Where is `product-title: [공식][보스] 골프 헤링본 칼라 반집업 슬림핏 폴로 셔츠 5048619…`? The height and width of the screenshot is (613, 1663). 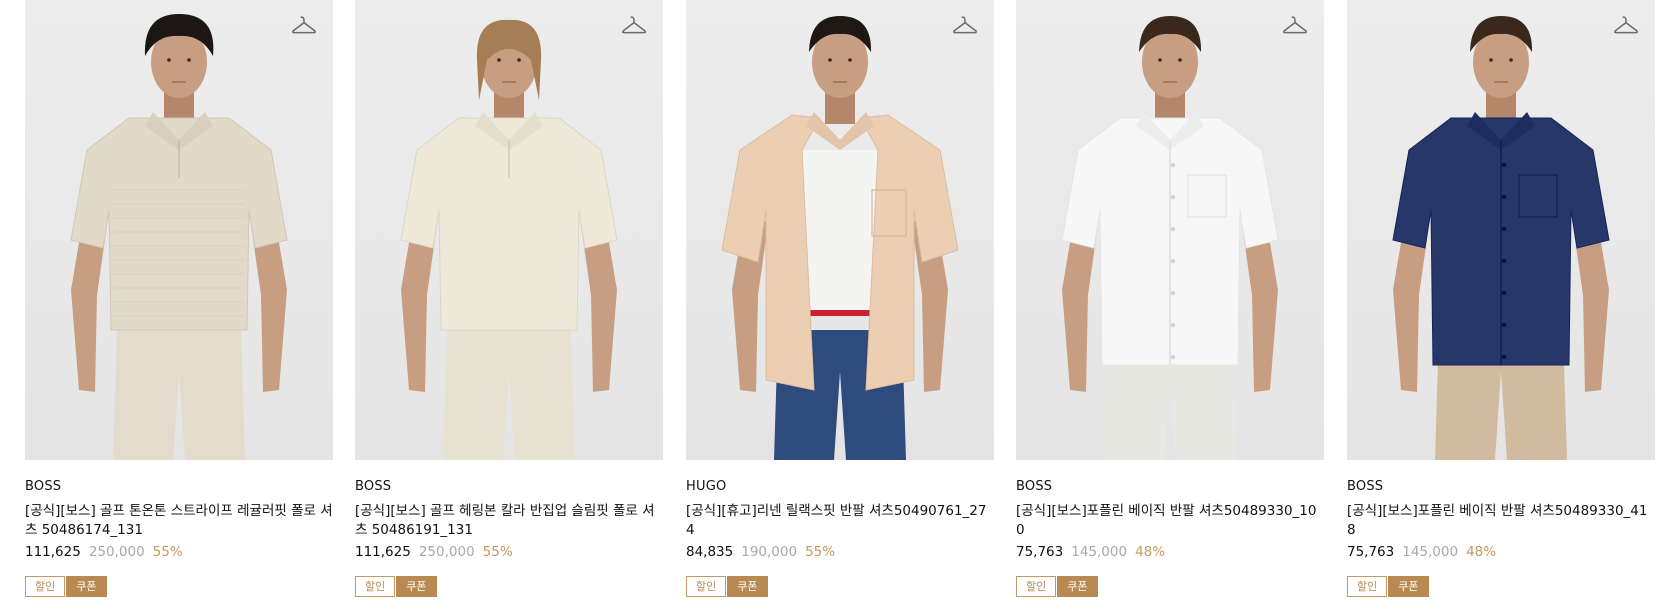
product-title: [공식][보스] 골프 헤링본 칼라 반집업 슬림핏 폴로 셔츠 5048619… is located at coordinates (509, 521).